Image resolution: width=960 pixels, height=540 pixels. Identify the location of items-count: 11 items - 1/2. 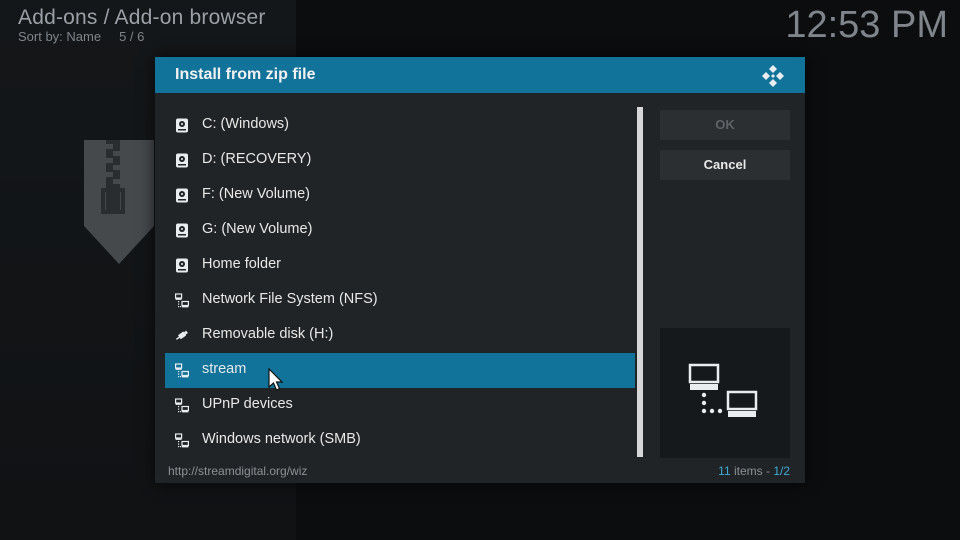
(754, 471).